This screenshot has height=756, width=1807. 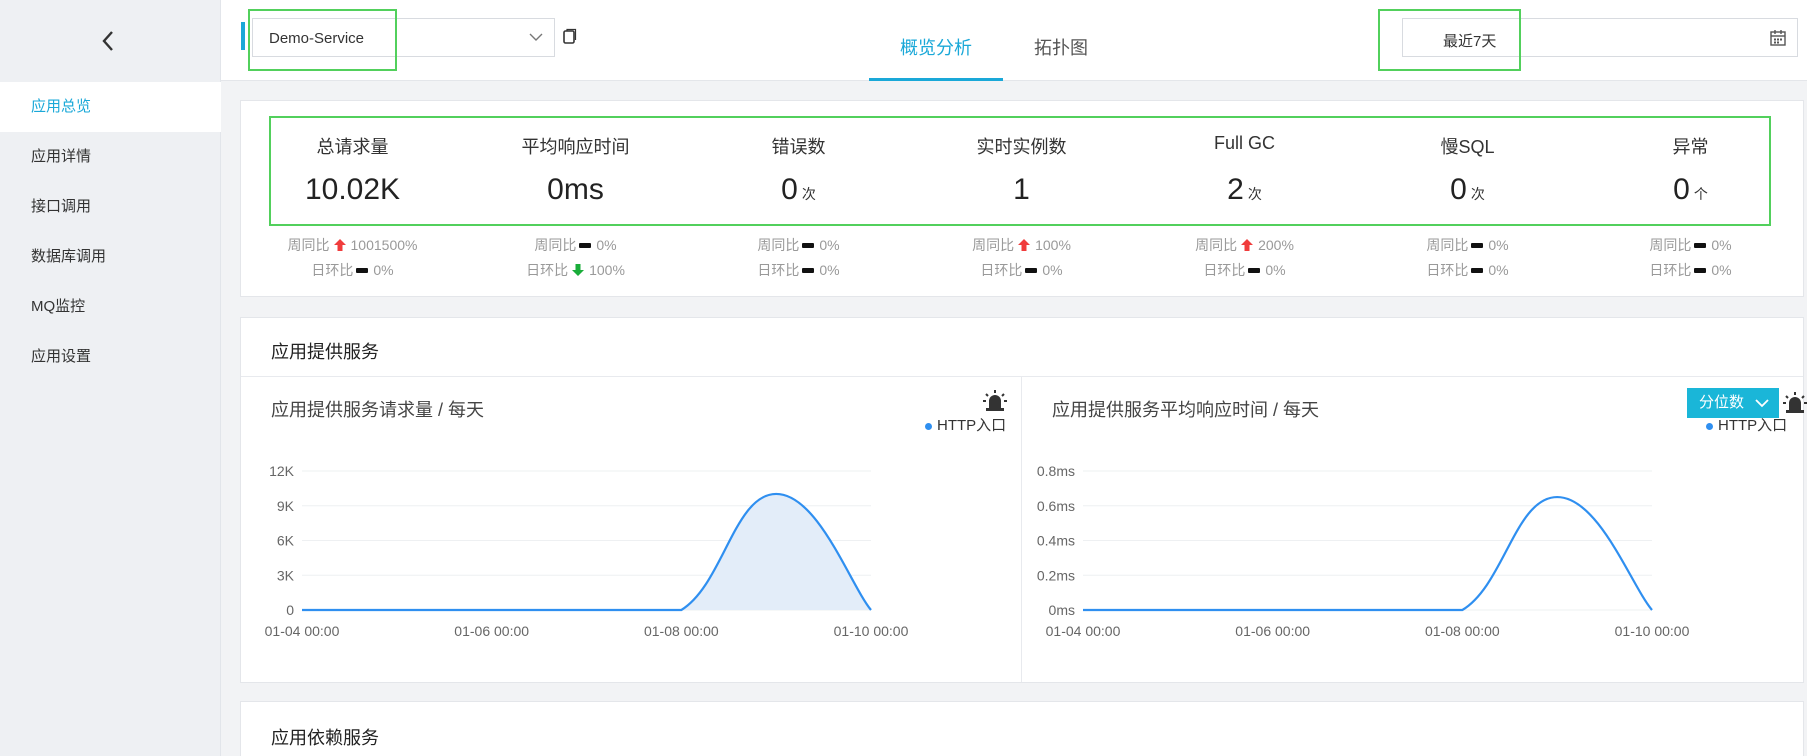 What do you see at coordinates (325, 738) in the screenshot?
I see `section-title: 应用依赖服务` at bounding box center [325, 738].